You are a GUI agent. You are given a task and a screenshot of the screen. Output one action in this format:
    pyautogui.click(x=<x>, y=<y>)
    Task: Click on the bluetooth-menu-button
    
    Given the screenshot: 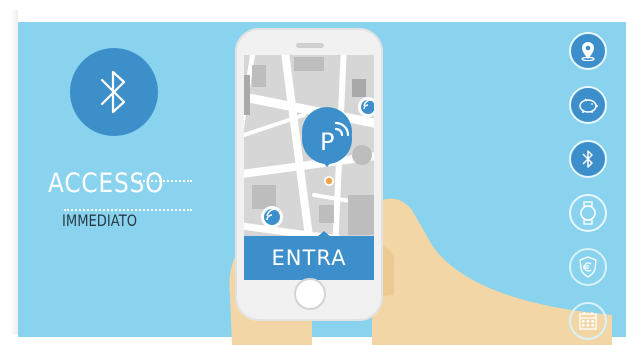 What is the action you would take?
    pyautogui.click(x=588, y=159)
    